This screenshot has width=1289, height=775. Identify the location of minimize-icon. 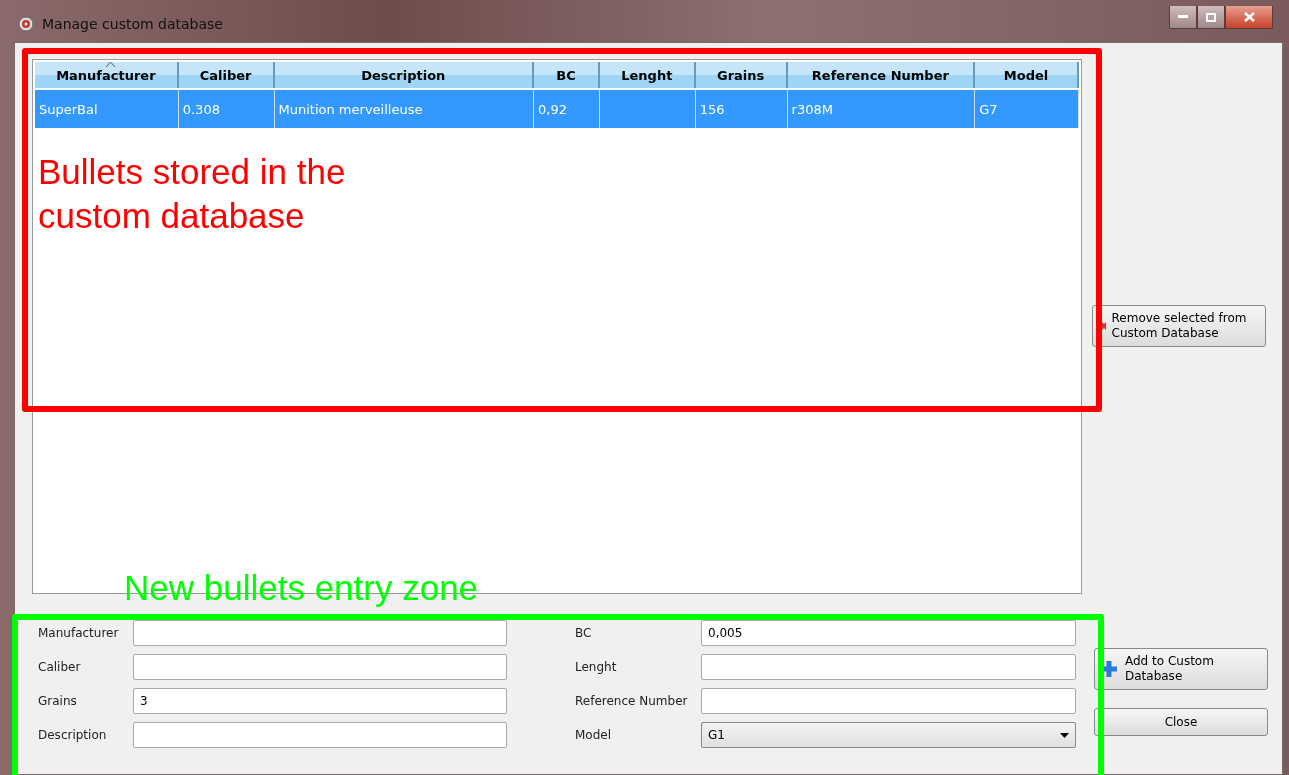
(1183, 17).